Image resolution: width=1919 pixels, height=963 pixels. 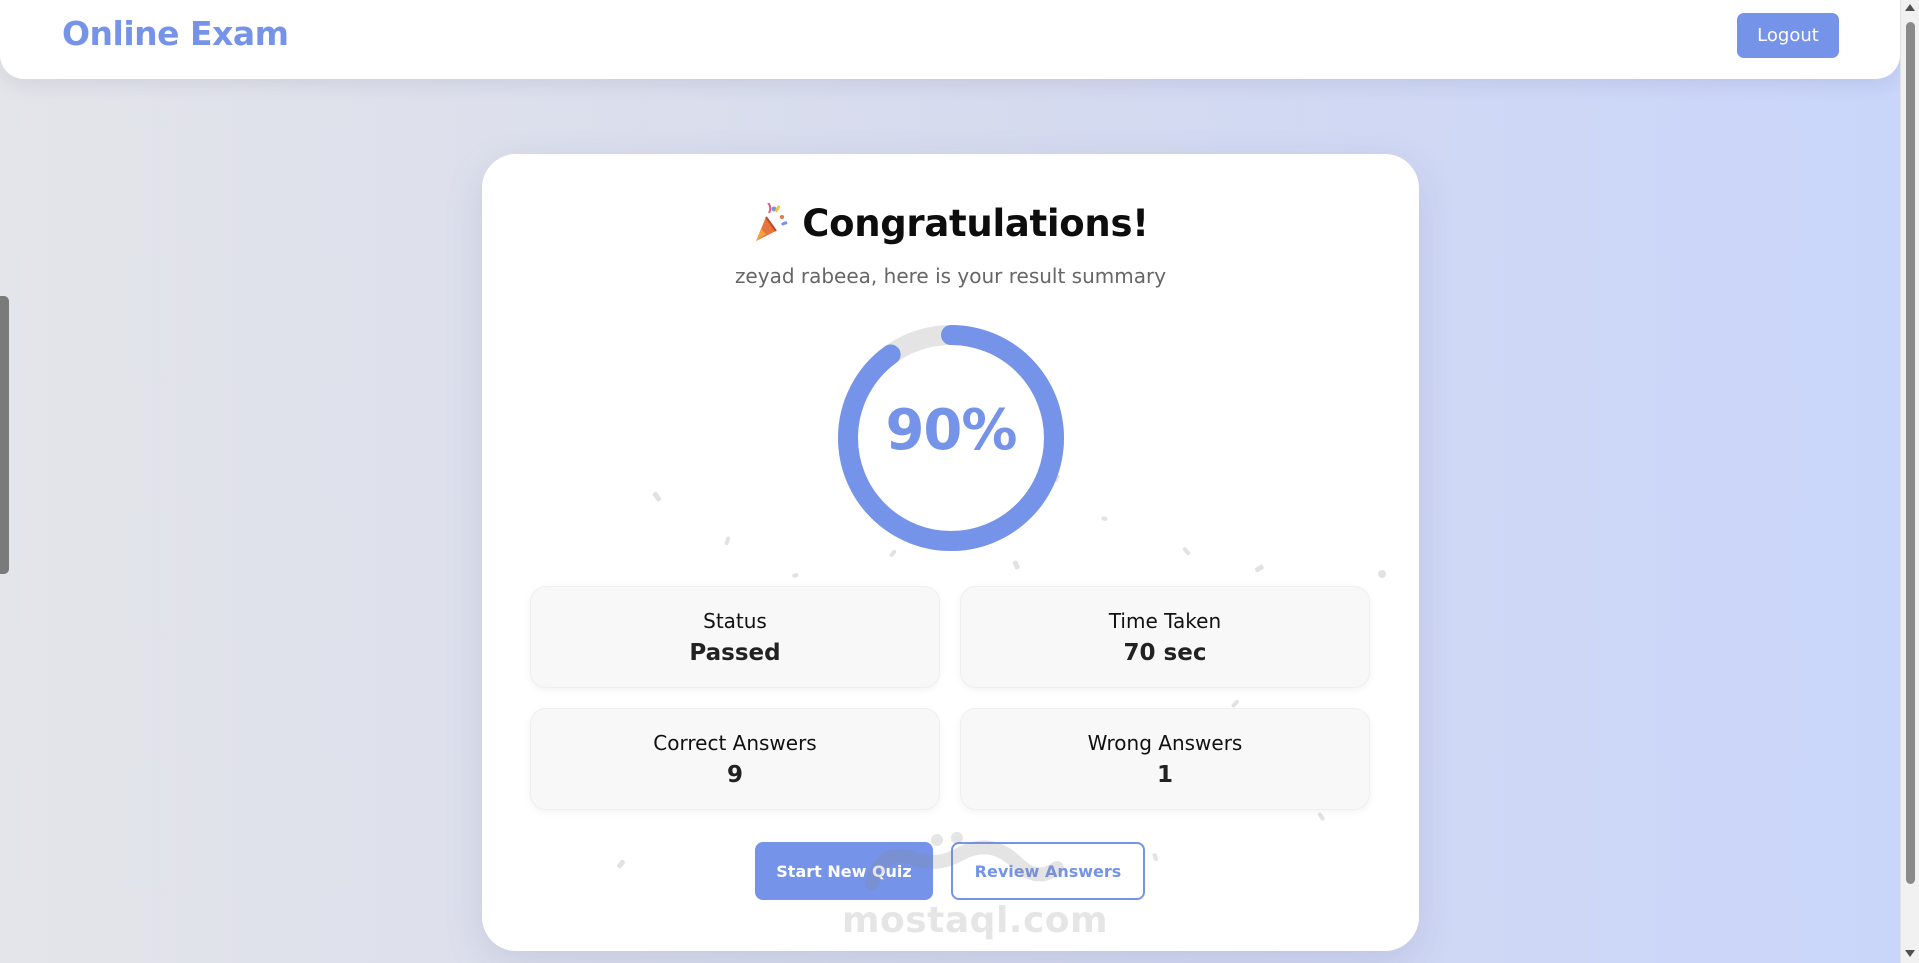 What do you see at coordinates (735, 743) in the screenshot?
I see `stat-label: Correct Answers` at bounding box center [735, 743].